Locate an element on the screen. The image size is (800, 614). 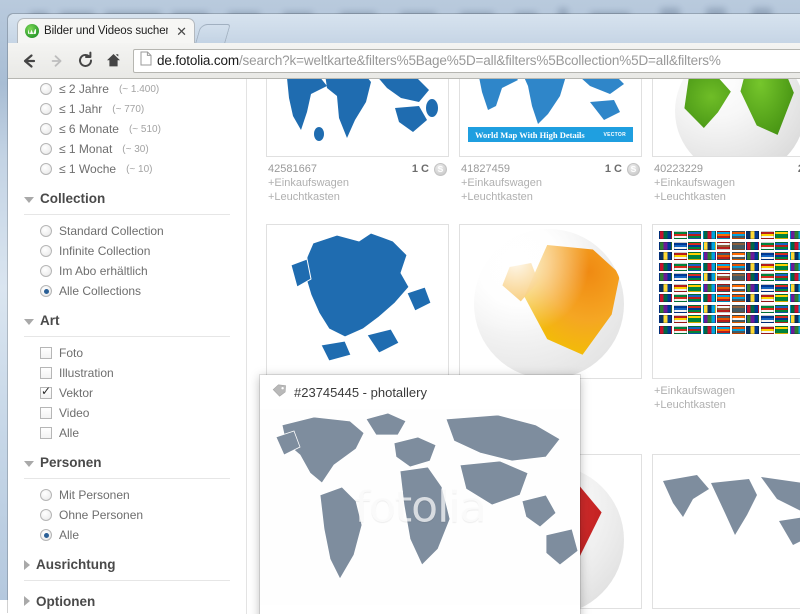
filter-option-foto: Foto is located at coordinates (127, 353).